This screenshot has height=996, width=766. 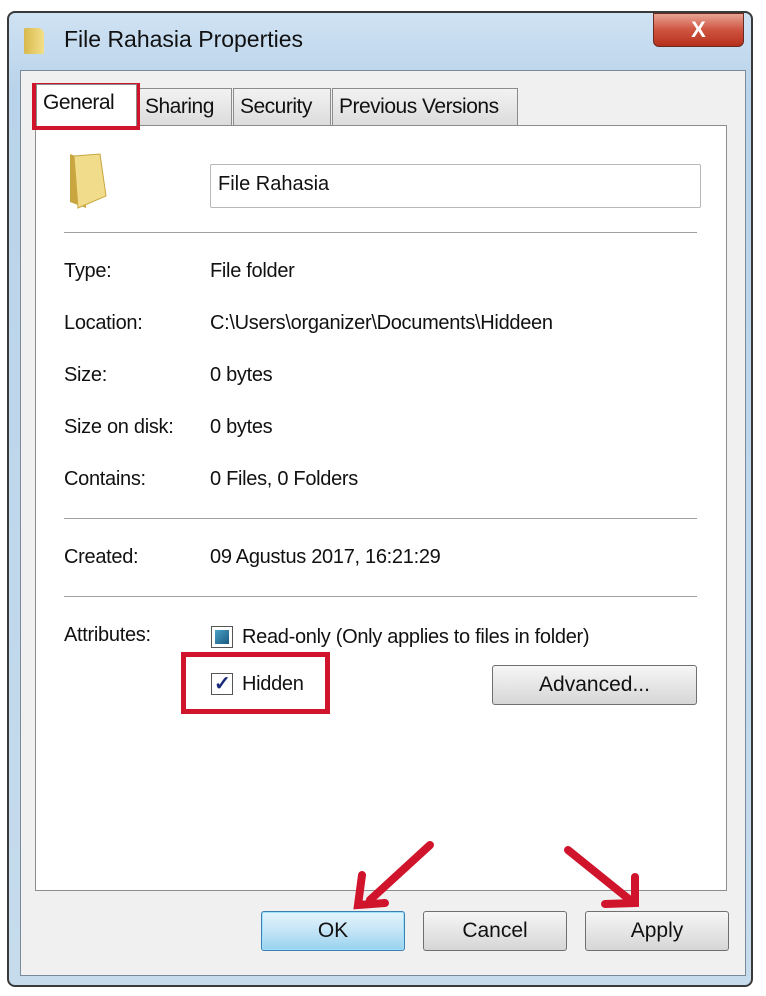 I want to click on readonly-checkbox, so click(x=222, y=637).